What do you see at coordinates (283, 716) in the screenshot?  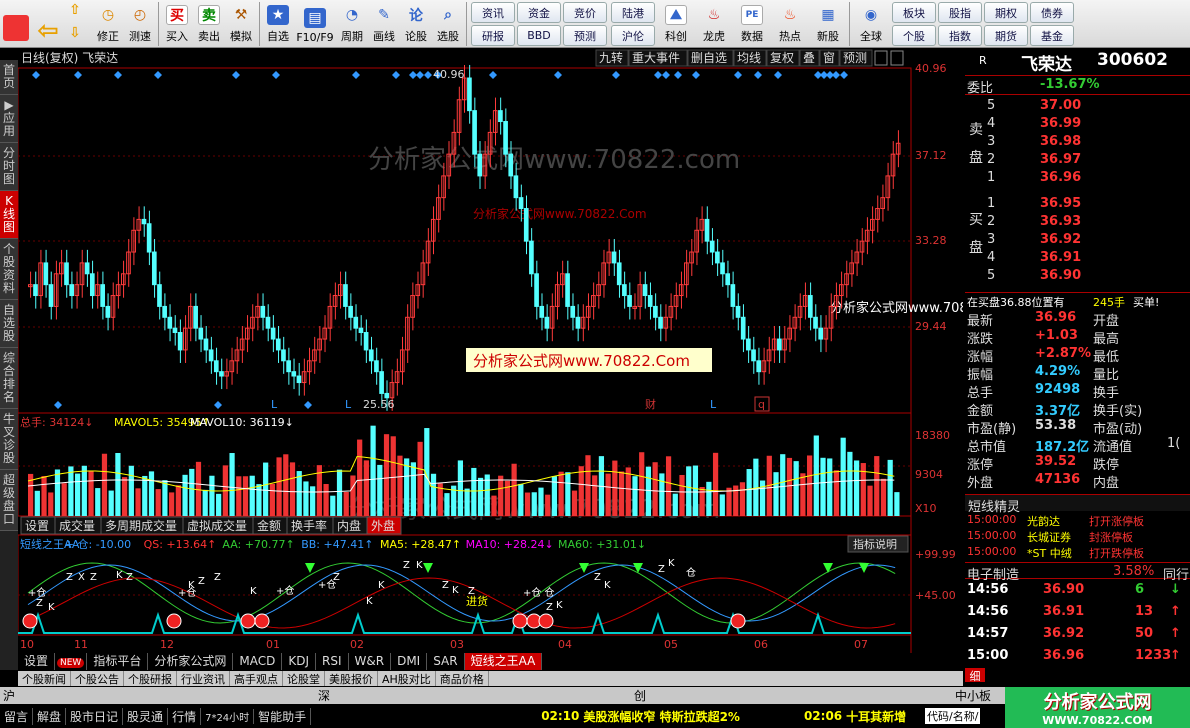 I see `assistant-button: 智能助手` at bounding box center [283, 716].